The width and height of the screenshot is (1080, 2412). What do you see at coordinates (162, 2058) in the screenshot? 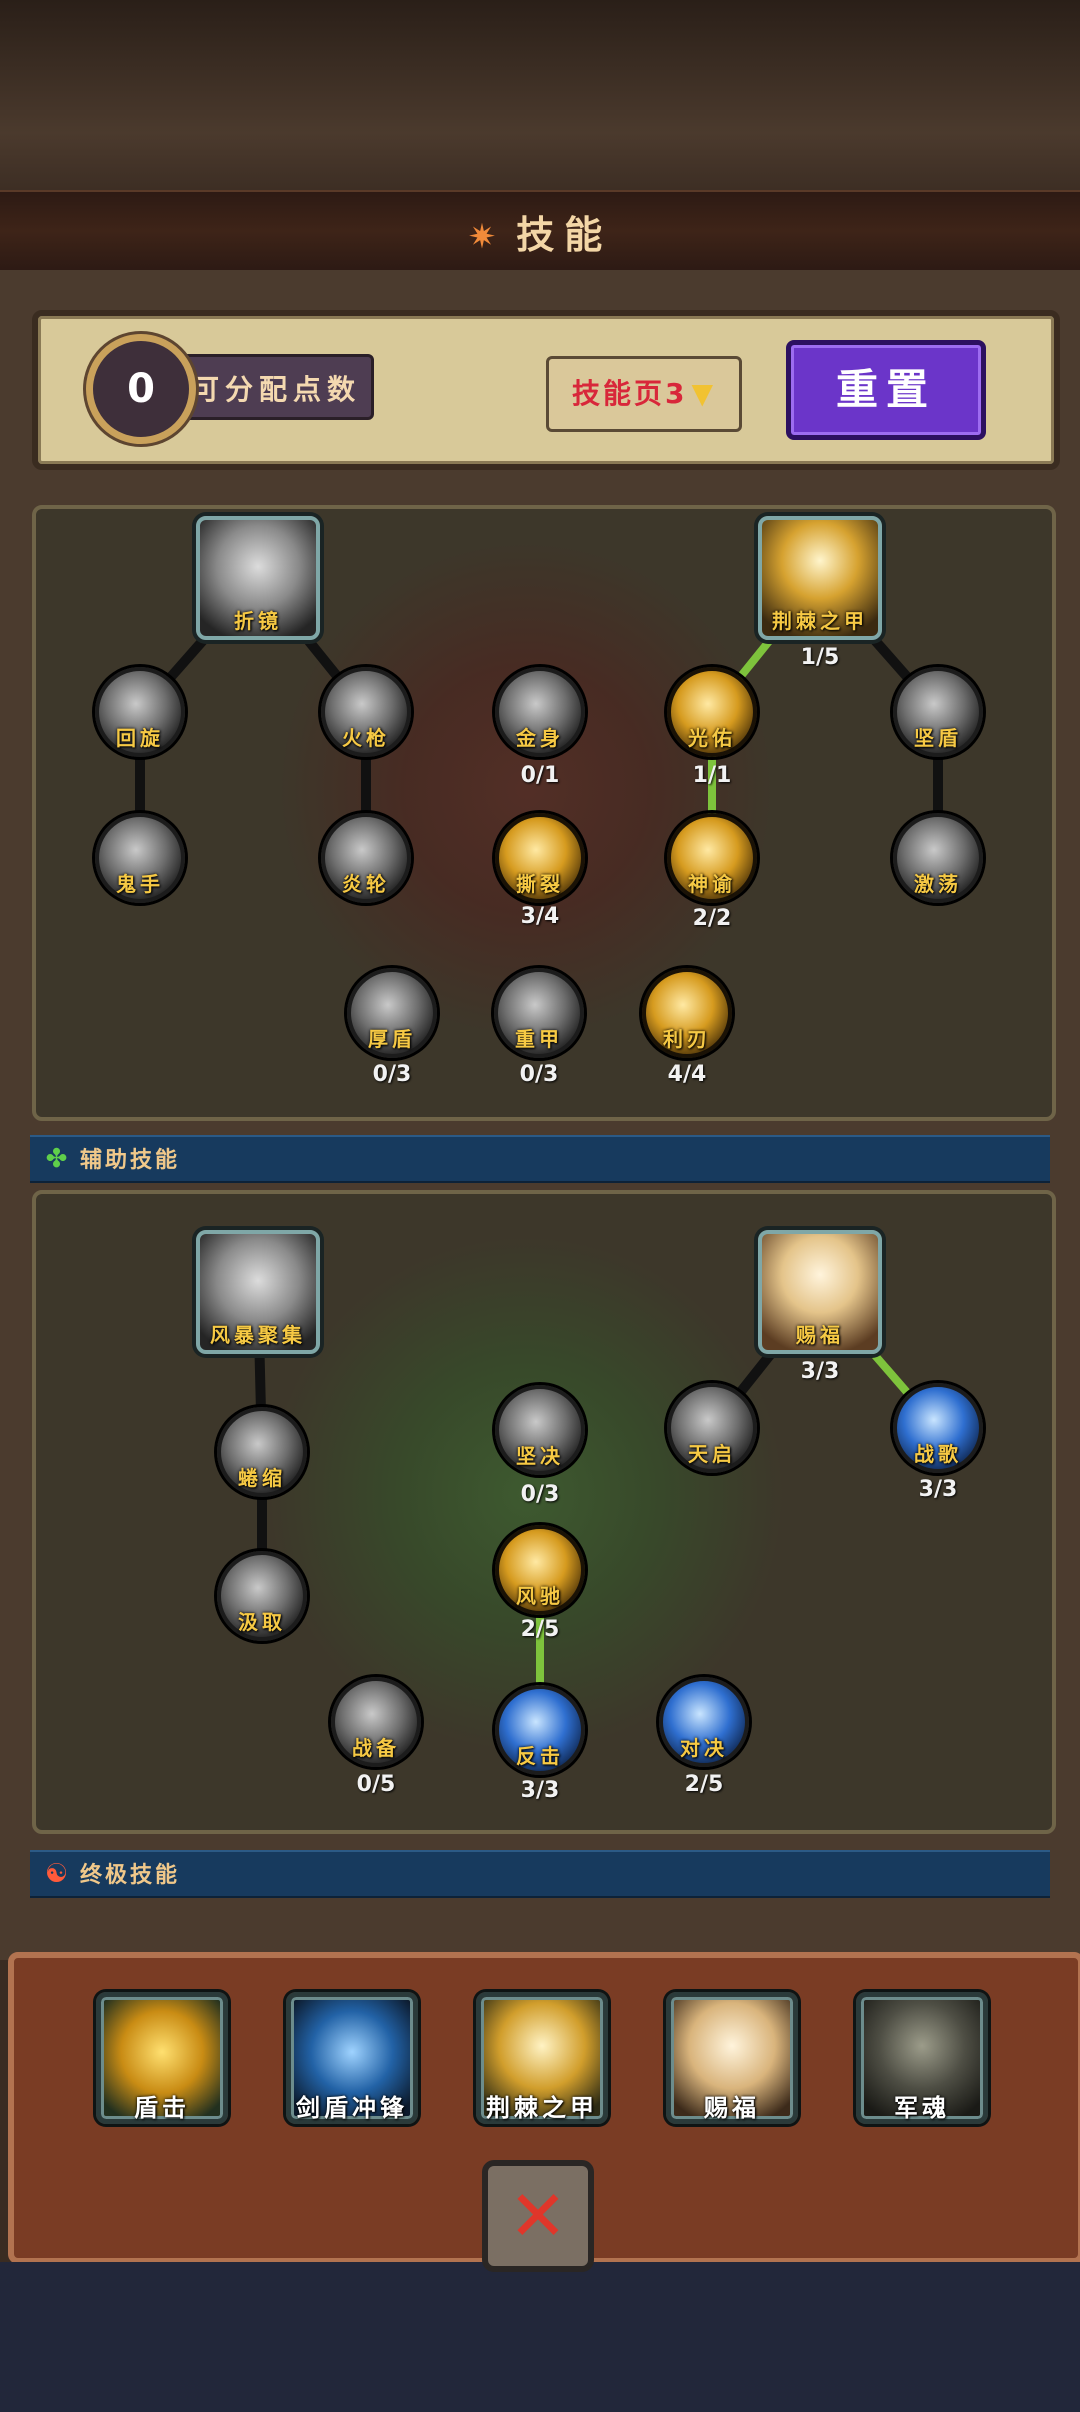
I see `ultimate-dunji: 盾击` at bounding box center [162, 2058].